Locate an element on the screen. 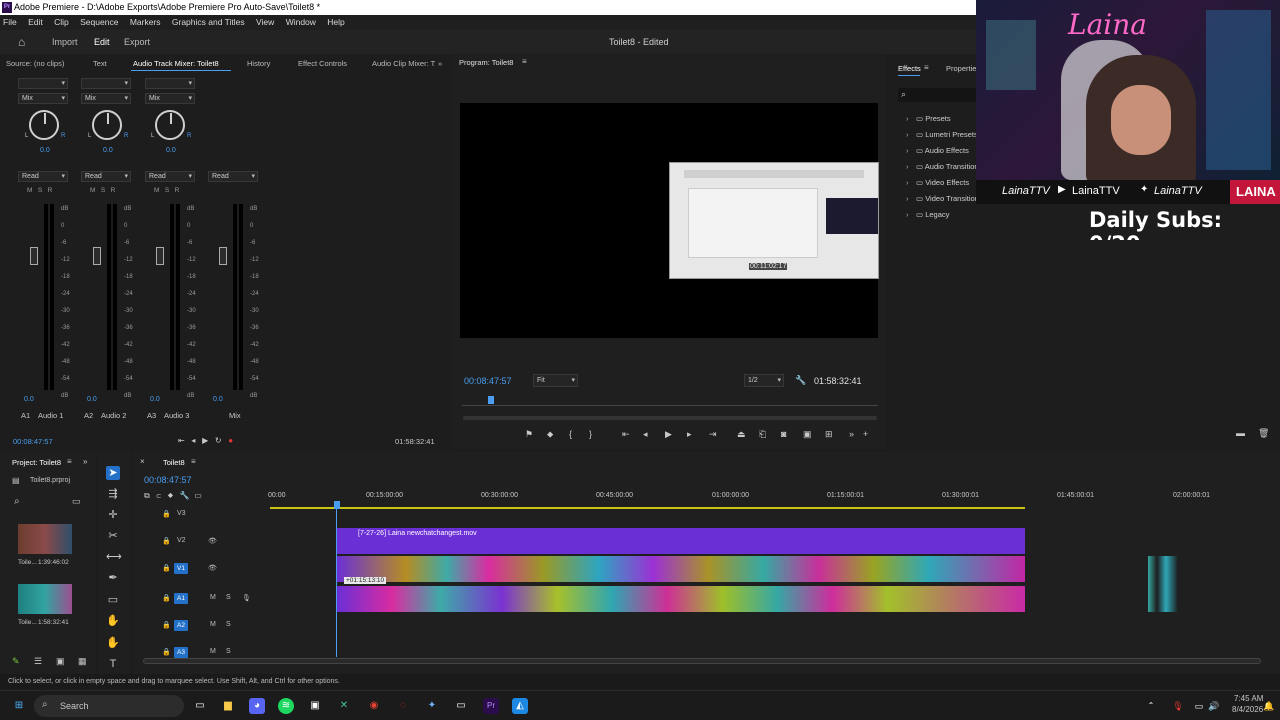  snap-icon: ⧉ is located at coordinates (147, 495).